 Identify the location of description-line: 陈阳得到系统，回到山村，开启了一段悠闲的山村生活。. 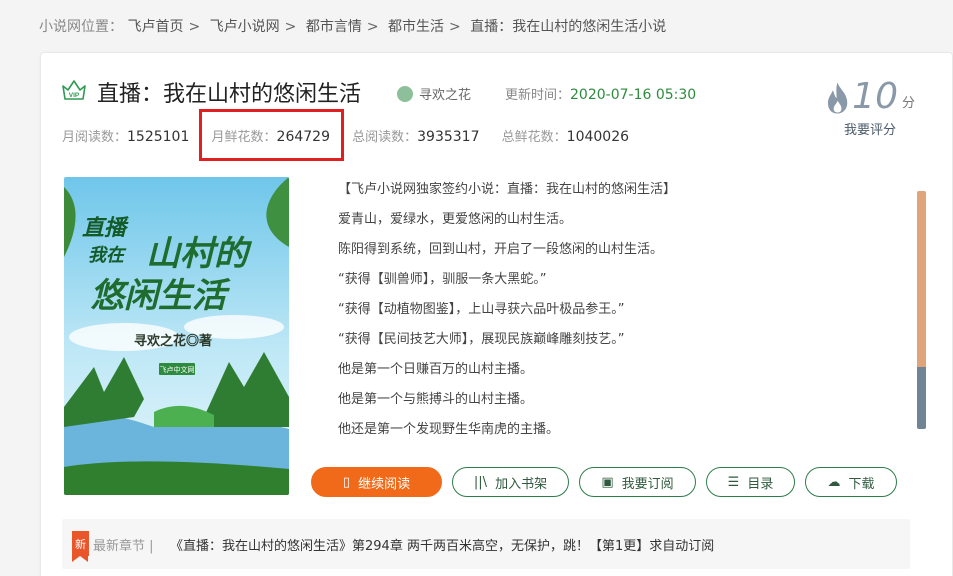
(501, 249).